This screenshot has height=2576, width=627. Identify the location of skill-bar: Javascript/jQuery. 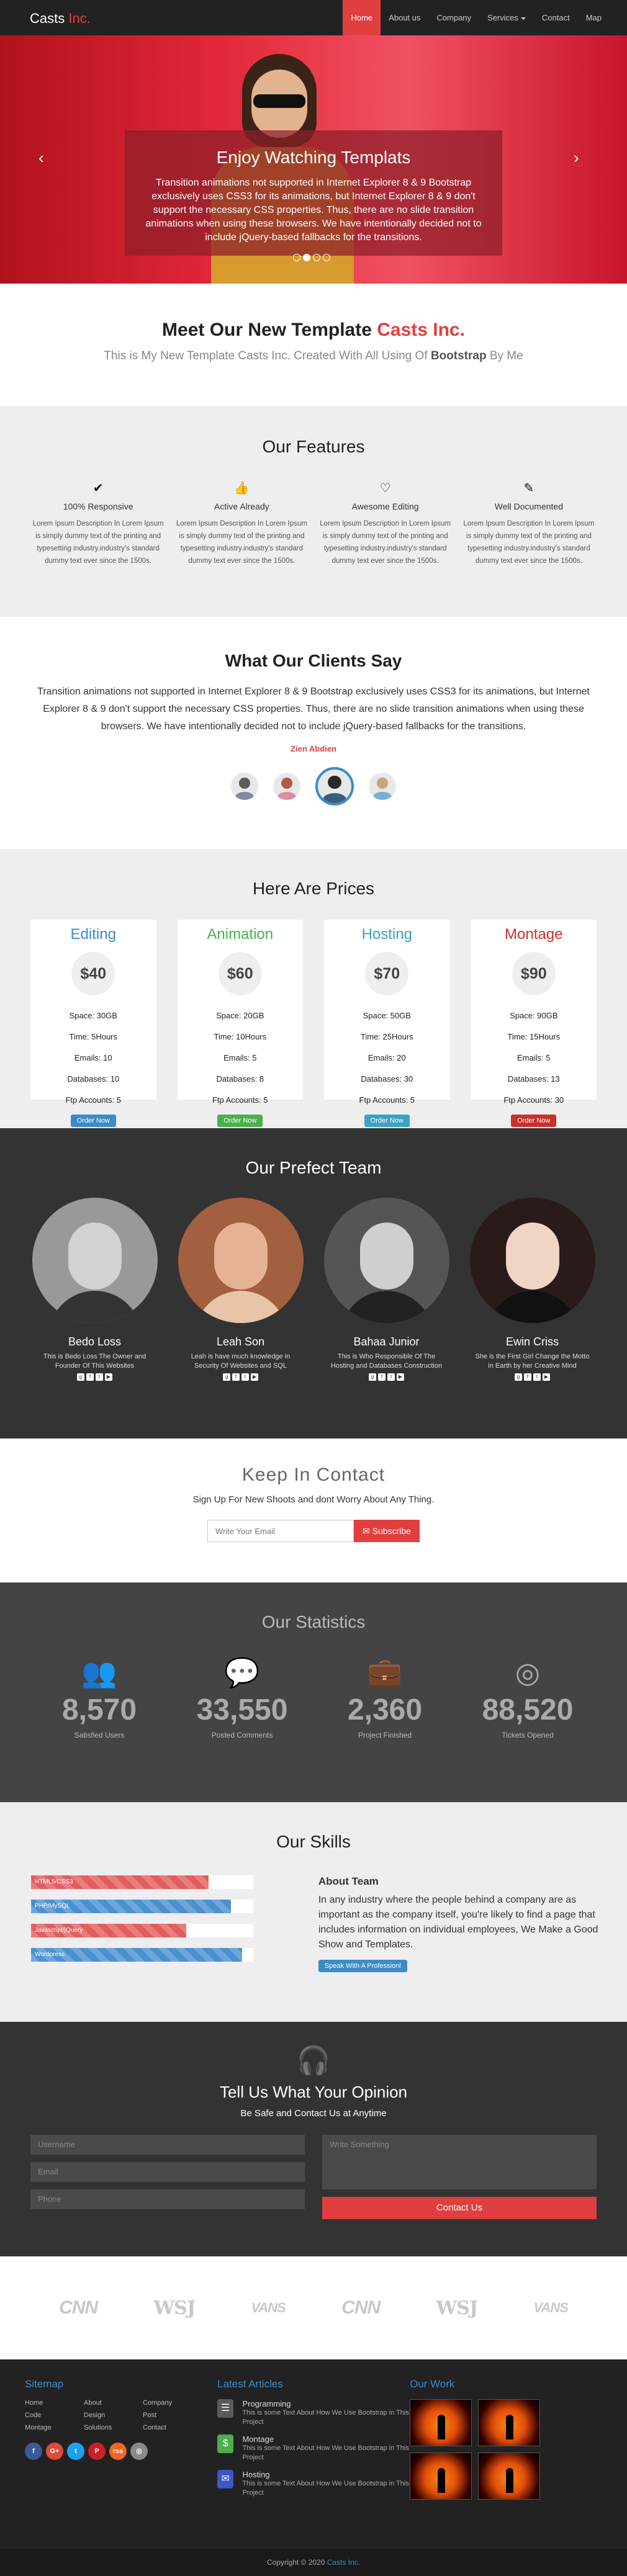
(142, 1931).